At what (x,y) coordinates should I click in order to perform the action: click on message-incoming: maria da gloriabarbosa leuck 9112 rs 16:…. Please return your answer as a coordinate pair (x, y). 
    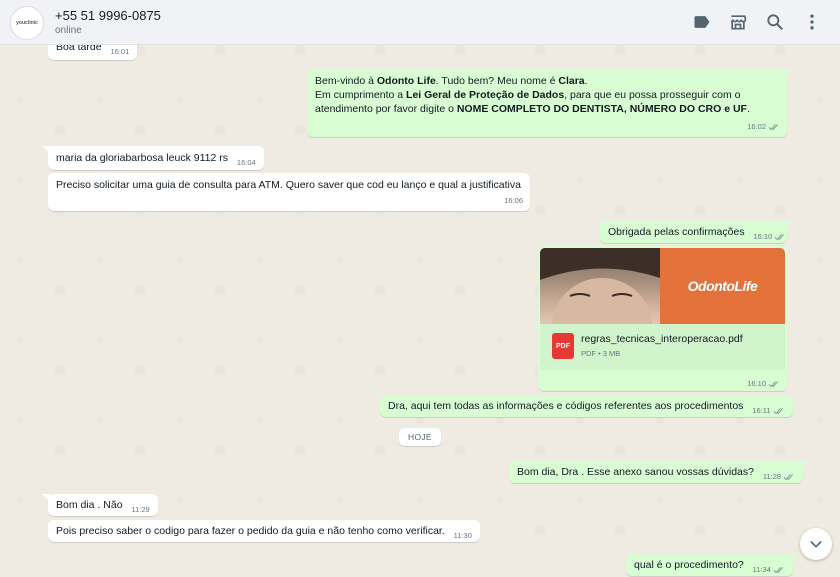
    Looking at the image, I should click on (153, 158).